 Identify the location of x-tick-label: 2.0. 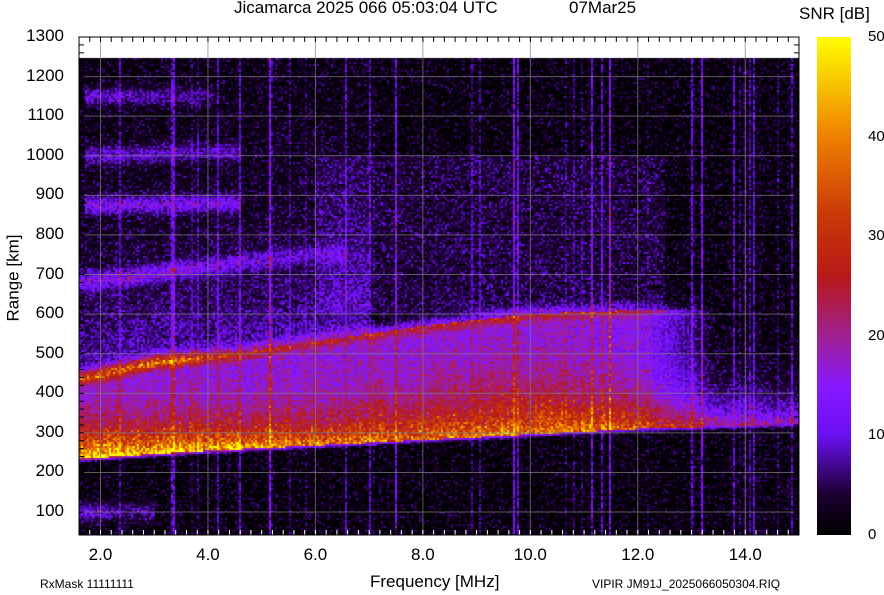
(100, 554).